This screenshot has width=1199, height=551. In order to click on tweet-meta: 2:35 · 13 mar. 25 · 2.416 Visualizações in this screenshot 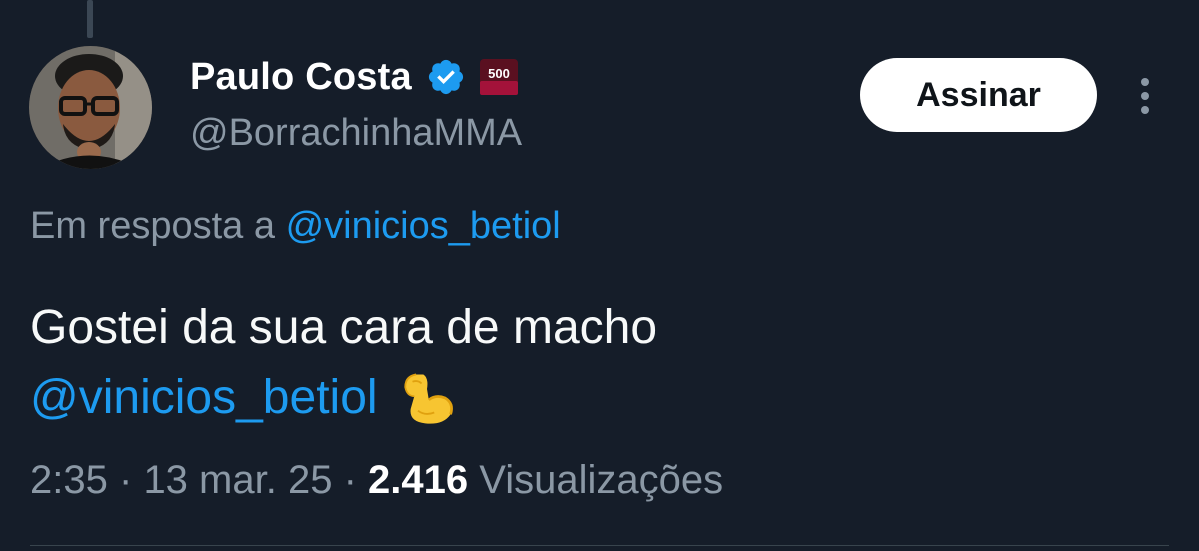, I will do `click(376, 480)`.